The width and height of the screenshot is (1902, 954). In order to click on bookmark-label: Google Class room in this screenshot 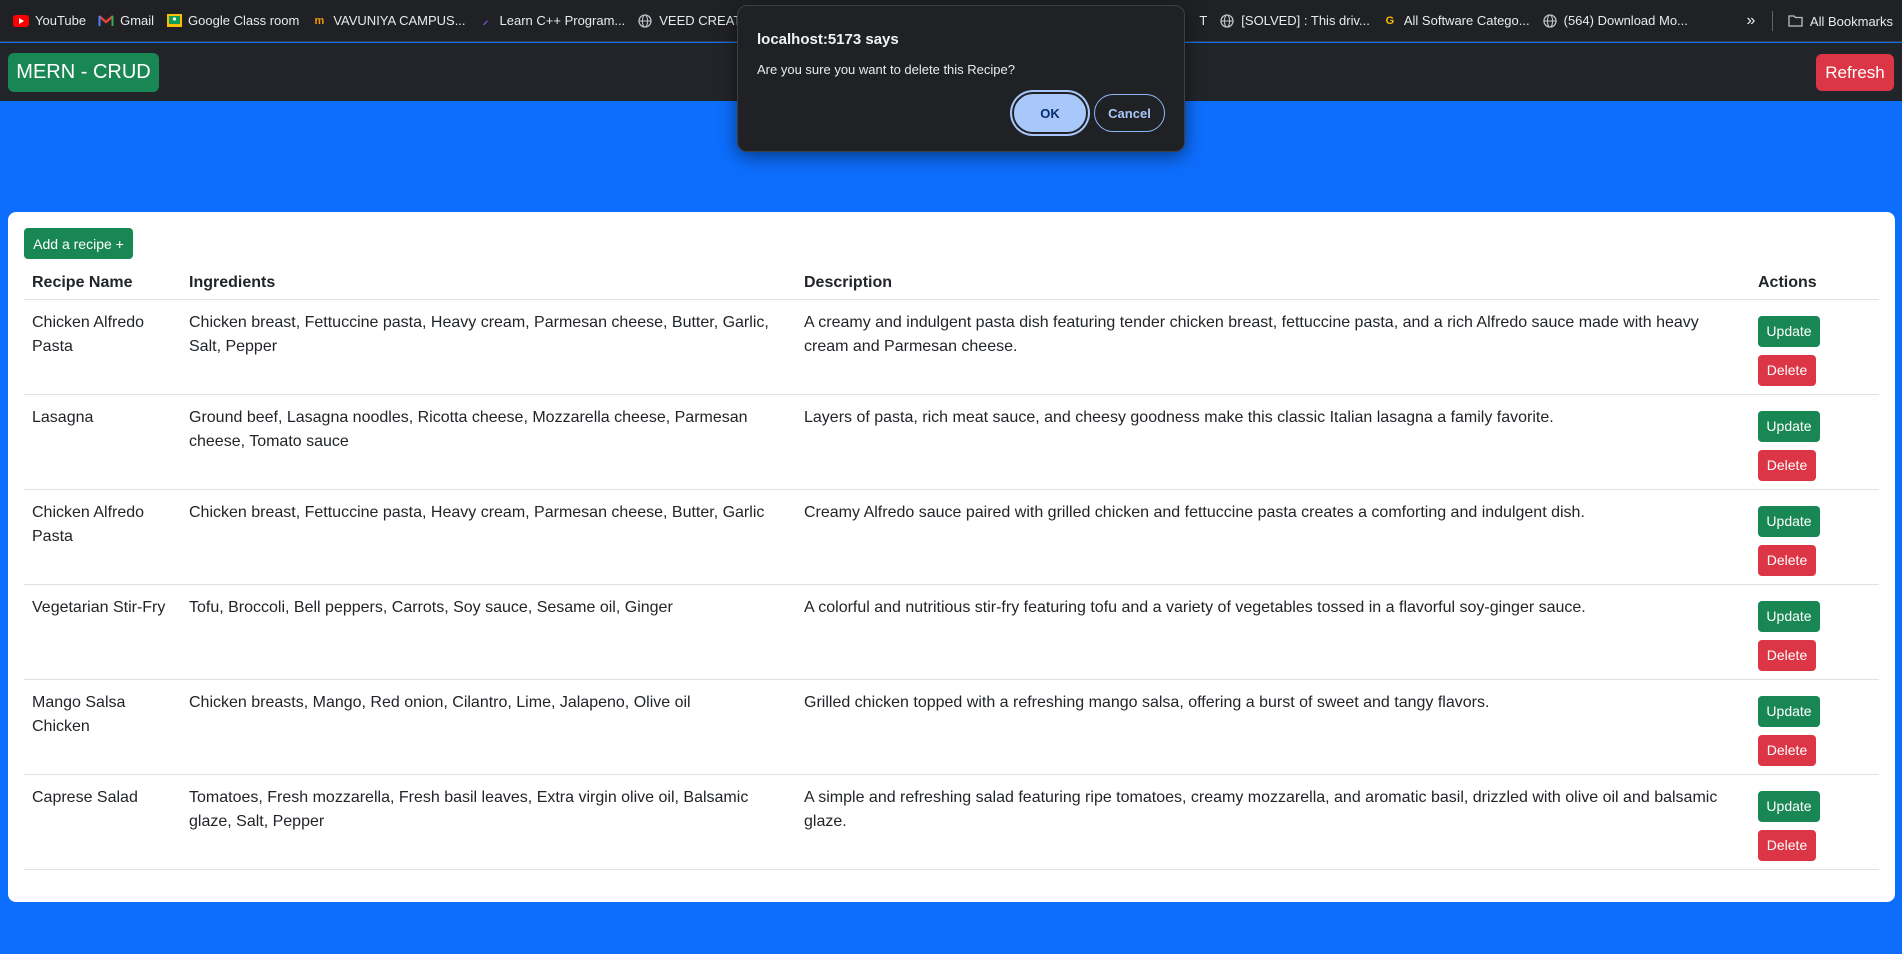, I will do `click(244, 20)`.